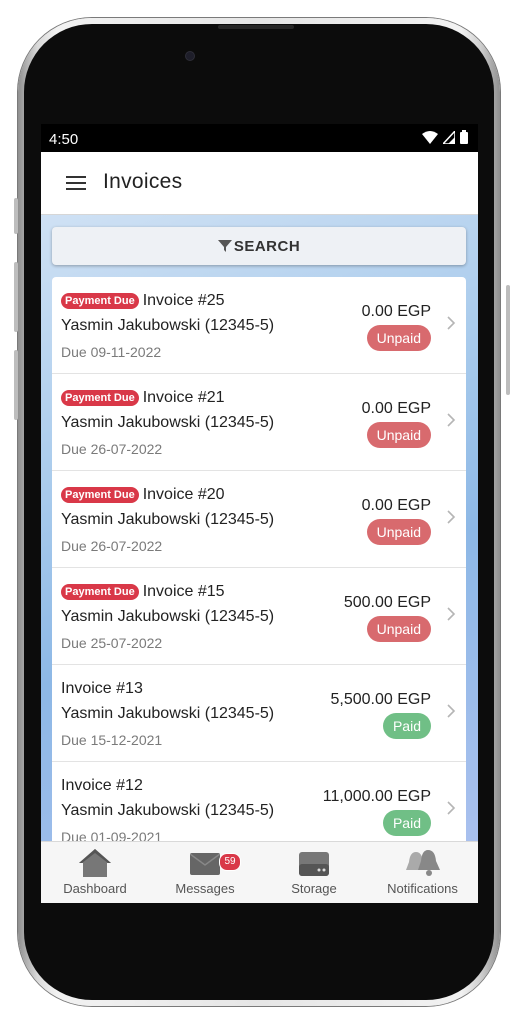  I want to click on invoice-header: Payment Due Invoice #21, so click(143, 398).